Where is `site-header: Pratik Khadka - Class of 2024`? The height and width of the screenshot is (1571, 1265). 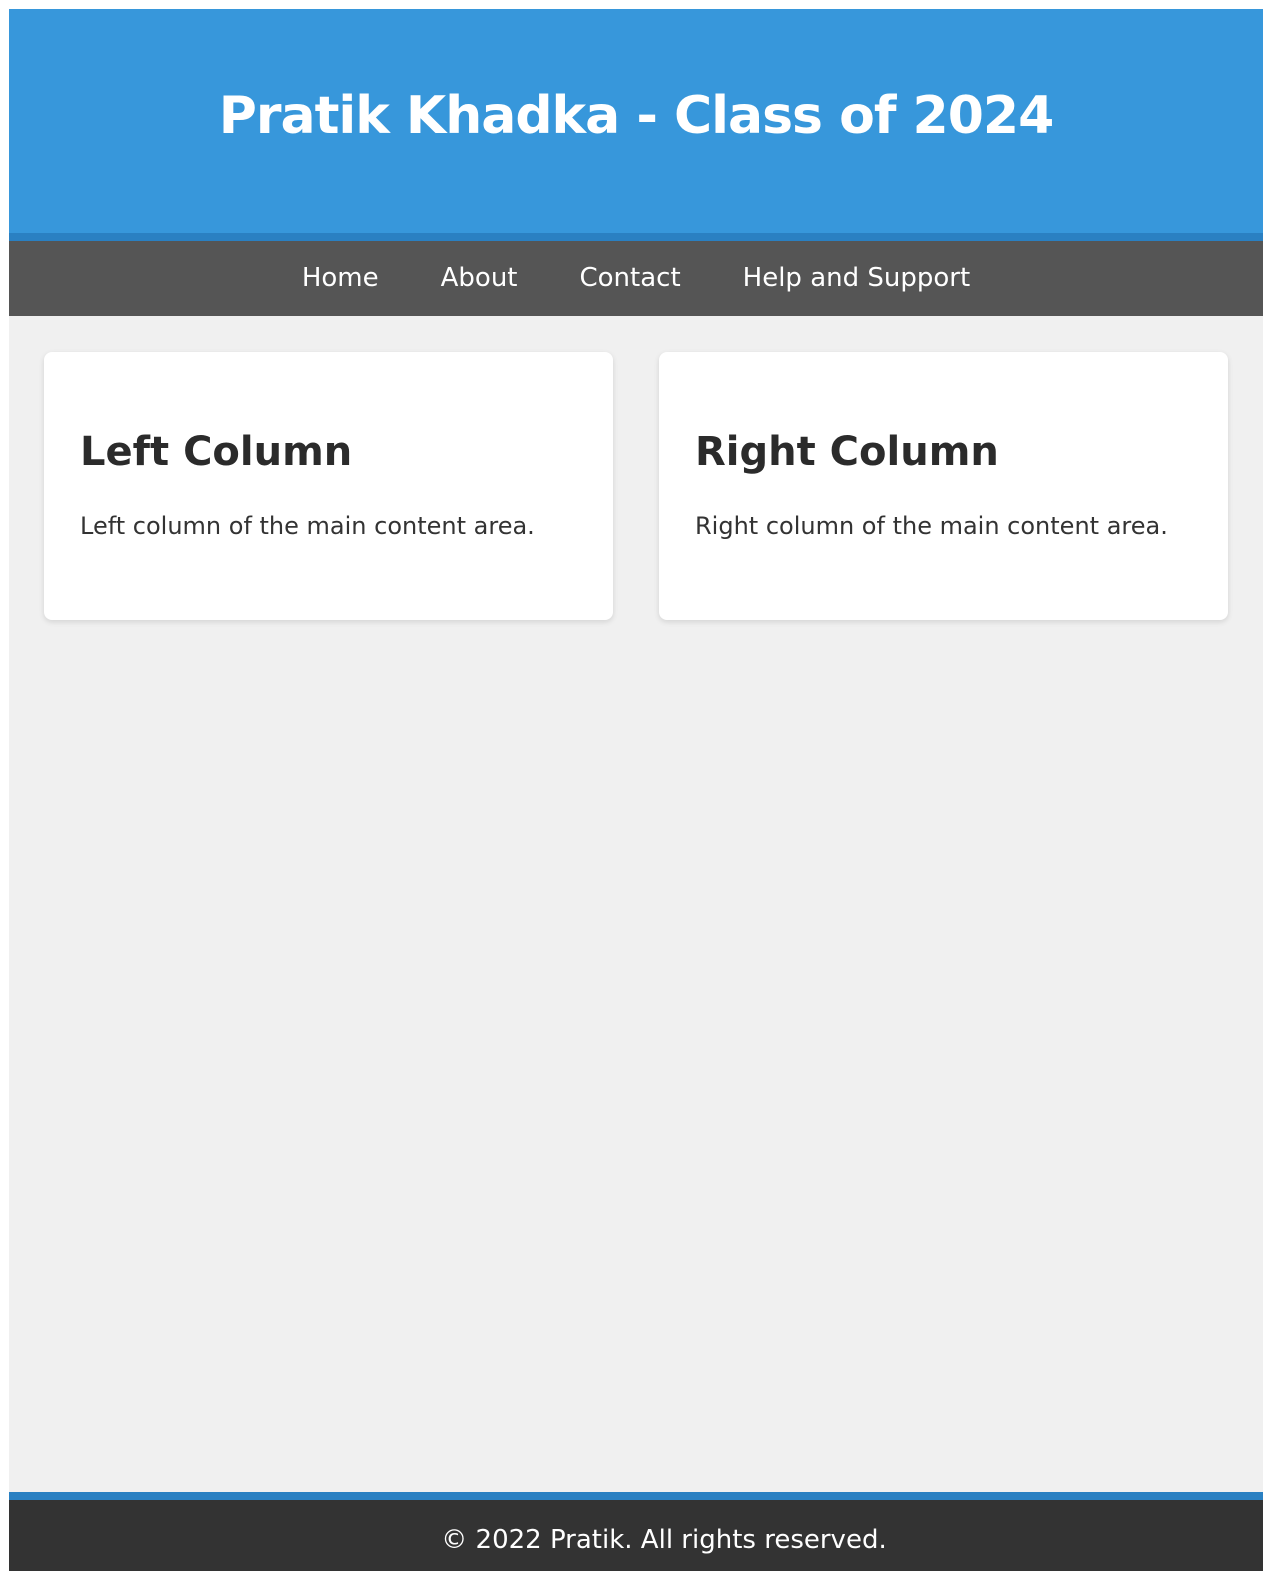 site-header: Pratik Khadka - Class of 2024 is located at coordinates (636, 125).